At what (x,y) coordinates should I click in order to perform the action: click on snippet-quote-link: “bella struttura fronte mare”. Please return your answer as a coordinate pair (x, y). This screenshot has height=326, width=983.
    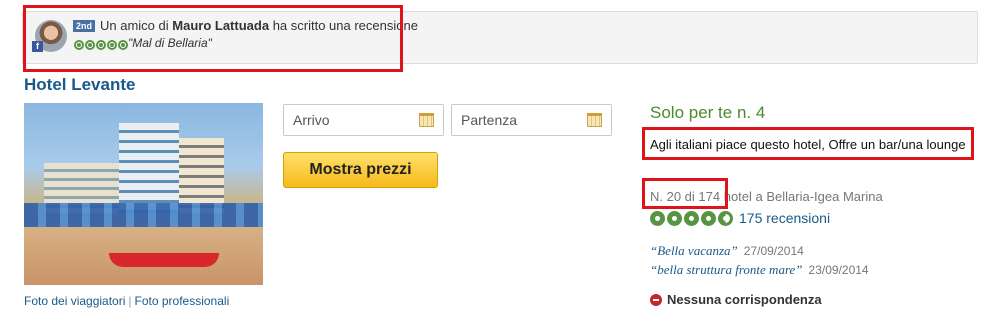
    Looking at the image, I should click on (726, 269).